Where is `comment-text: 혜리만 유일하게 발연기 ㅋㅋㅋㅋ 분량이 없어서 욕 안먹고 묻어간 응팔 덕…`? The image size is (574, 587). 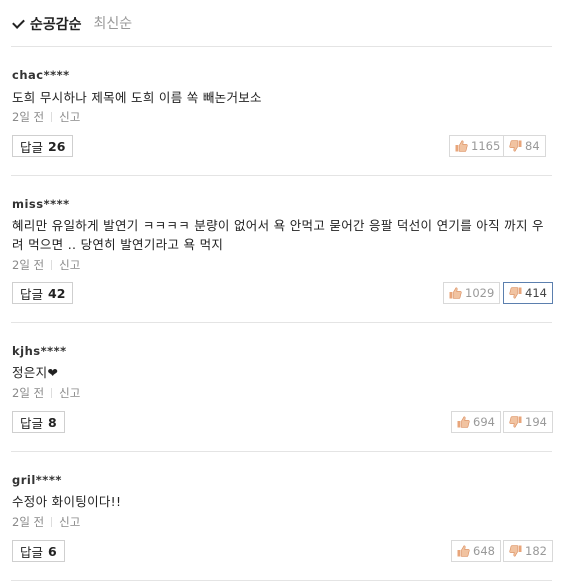
comment-text: 혜리만 유일하게 발연기 ㅋㅋㅋㅋ 분량이 없어서 욕 안먹고 묻어간 응팔 덕… is located at coordinates (278, 235).